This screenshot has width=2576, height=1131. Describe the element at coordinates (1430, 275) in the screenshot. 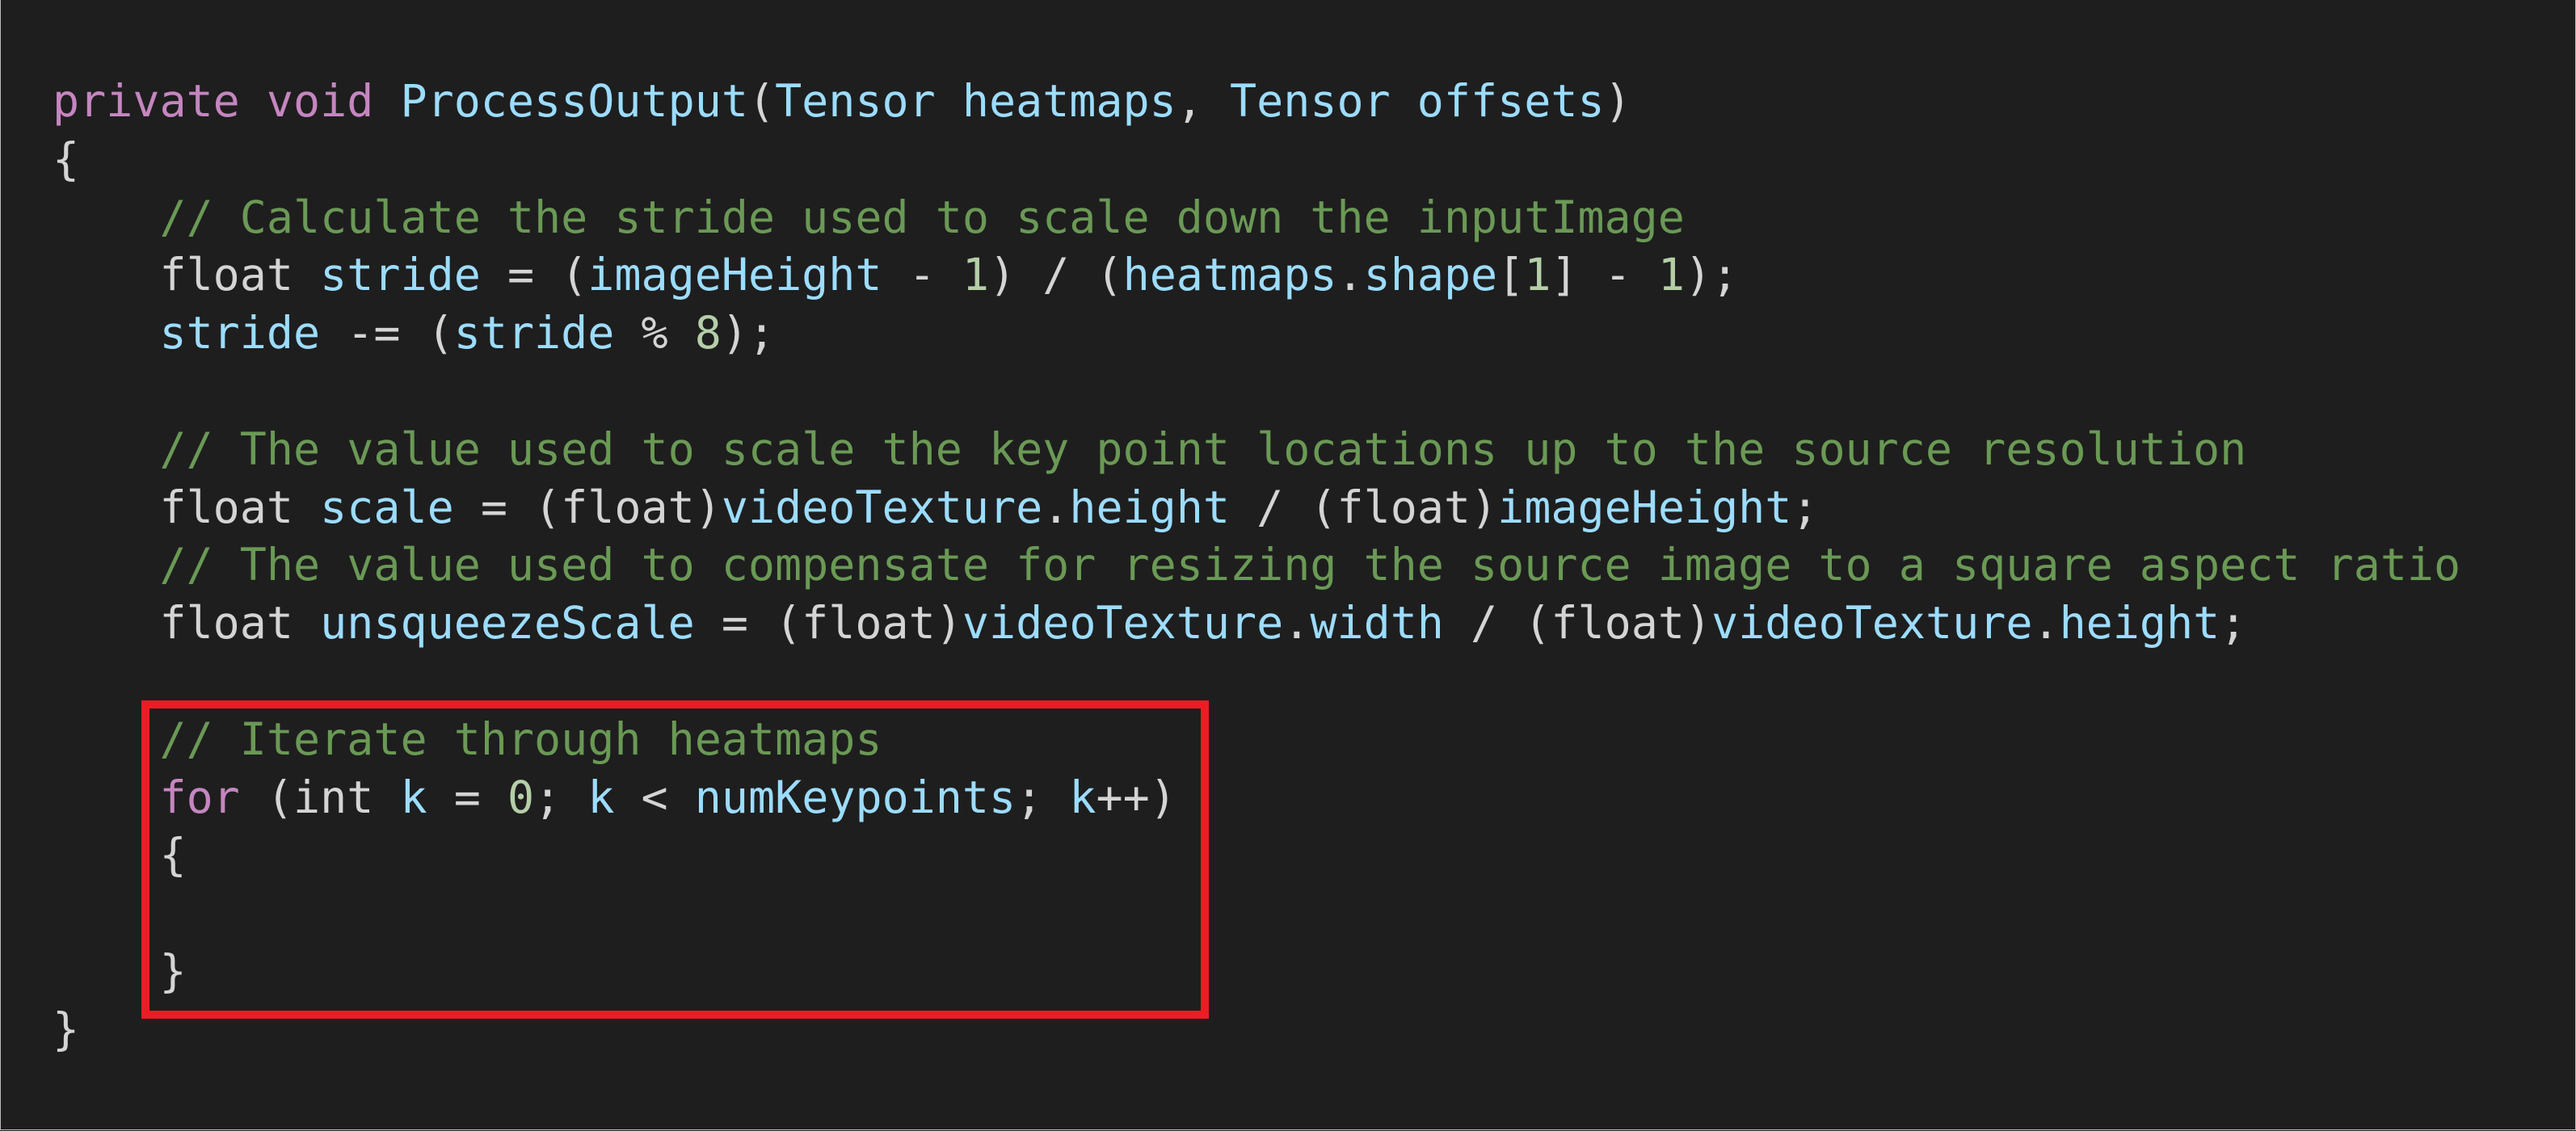

I see `identifier-token: shape` at that location.